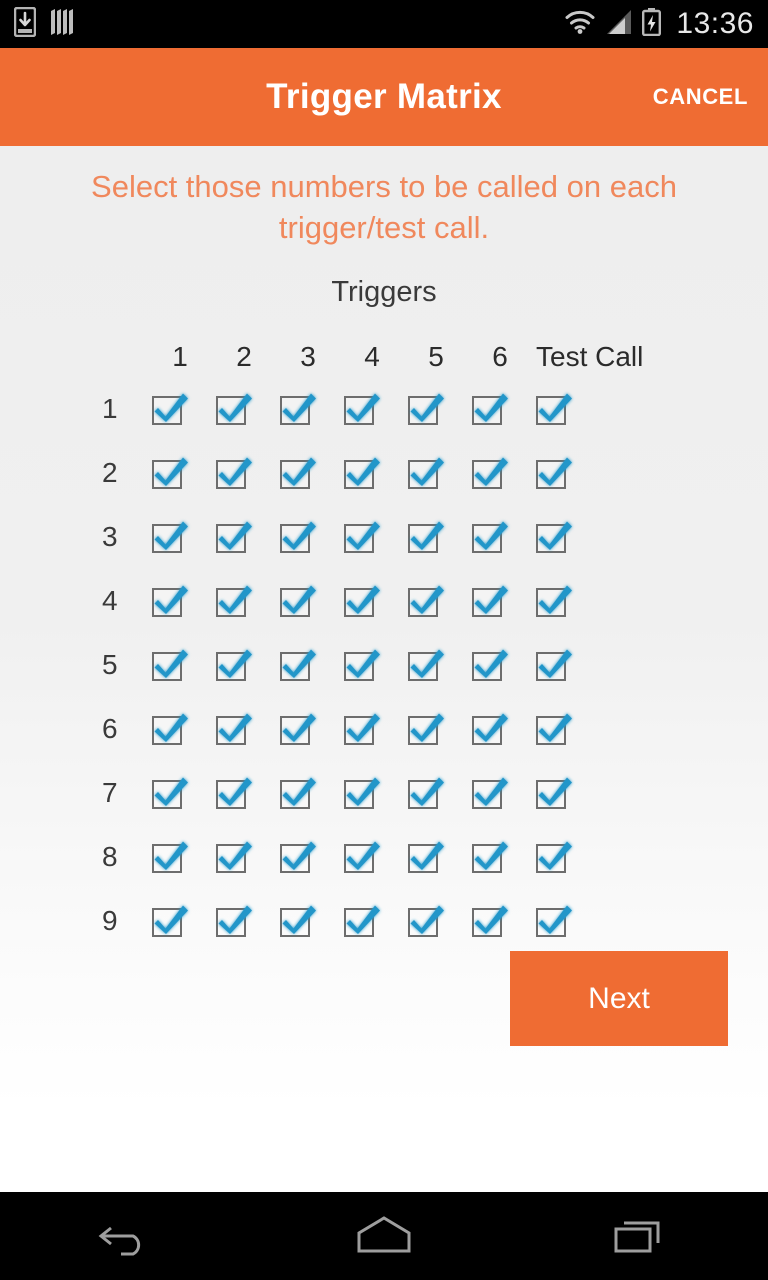 This screenshot has height=1280, width=768. What do you see at coordinates (554, 921) in the screenshot?
I see `checkbox-row9-col7` at bounding box center [554, 921].